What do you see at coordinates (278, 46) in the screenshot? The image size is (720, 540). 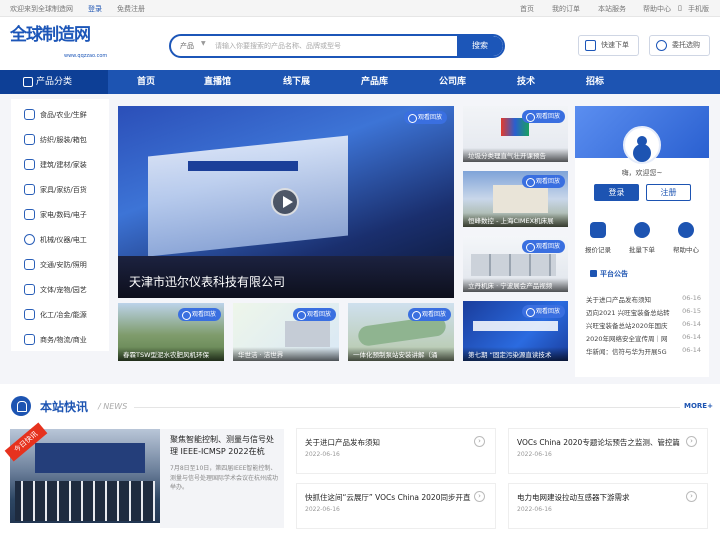 I see `search-input: 请输入你要搜索的产品名称、品牌或型号` at bounding box center [278, 46].